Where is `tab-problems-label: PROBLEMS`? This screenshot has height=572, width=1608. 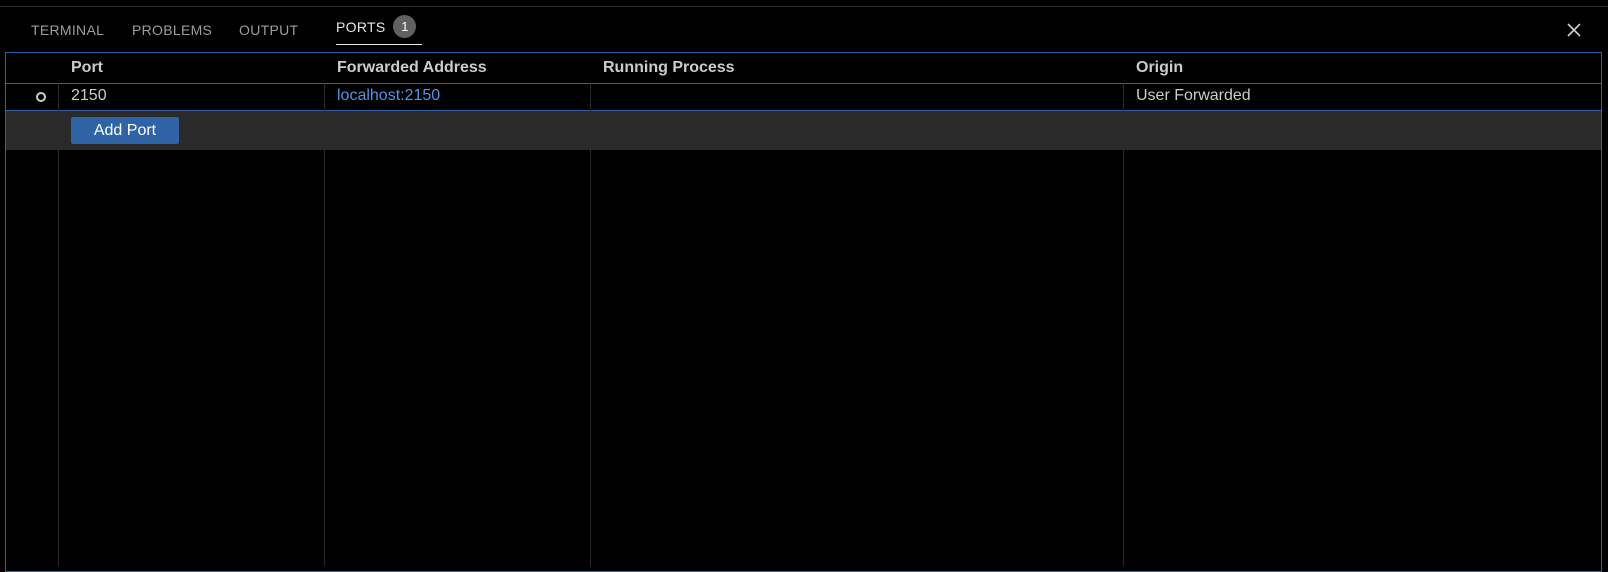 tab-problems-label: PROBLEMS is located at coordinates (172, 30).